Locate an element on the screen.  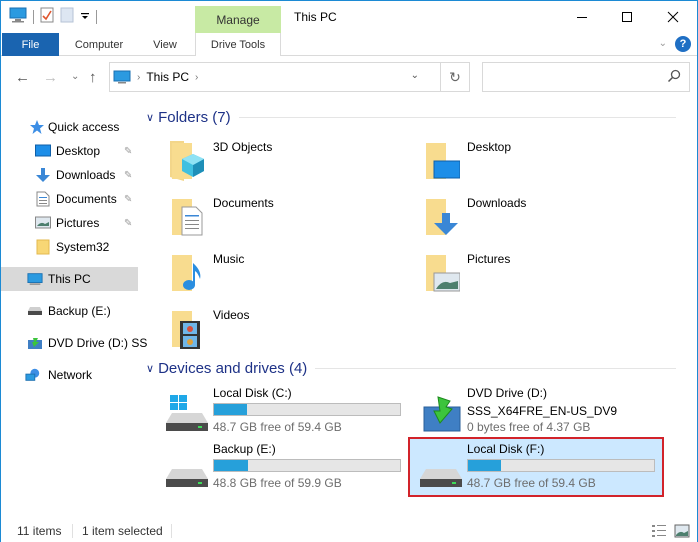
sidebar-item-this-pc: This PC is located at coordinates (69, 279).